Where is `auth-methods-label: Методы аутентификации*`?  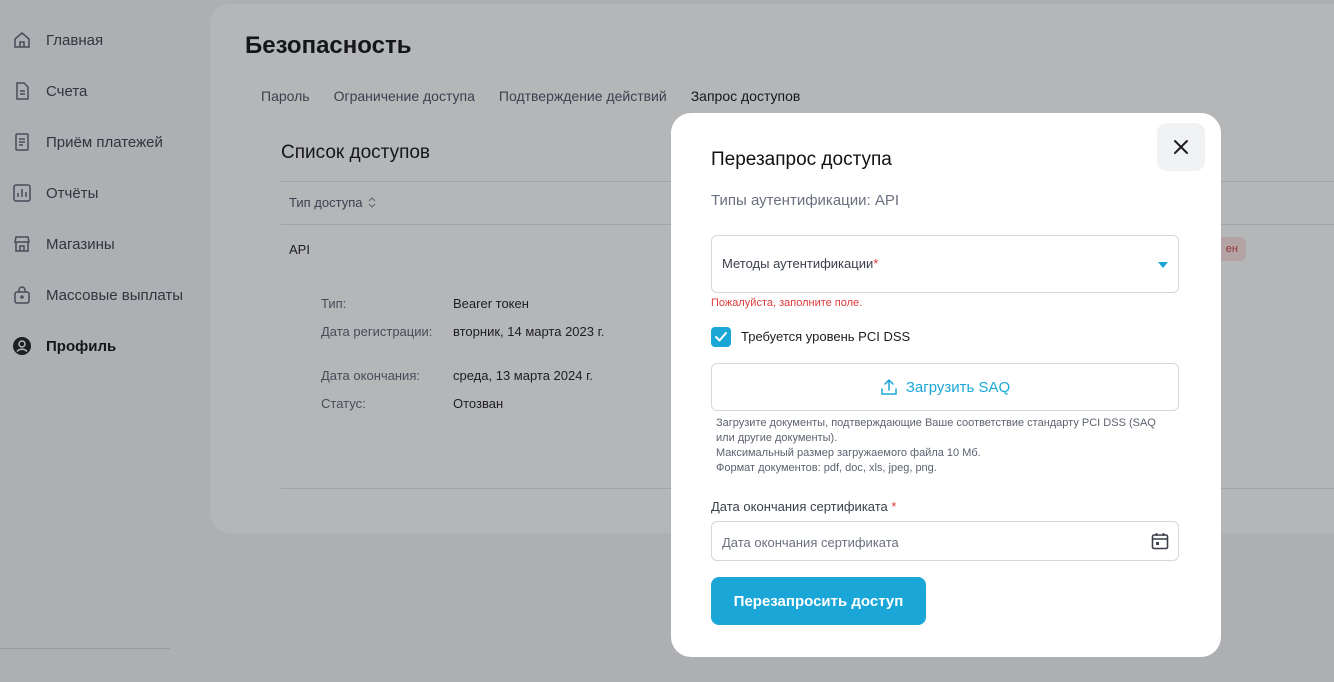
auth-methods-label: Методы аутентификации* is located at coordinates (800, 263).